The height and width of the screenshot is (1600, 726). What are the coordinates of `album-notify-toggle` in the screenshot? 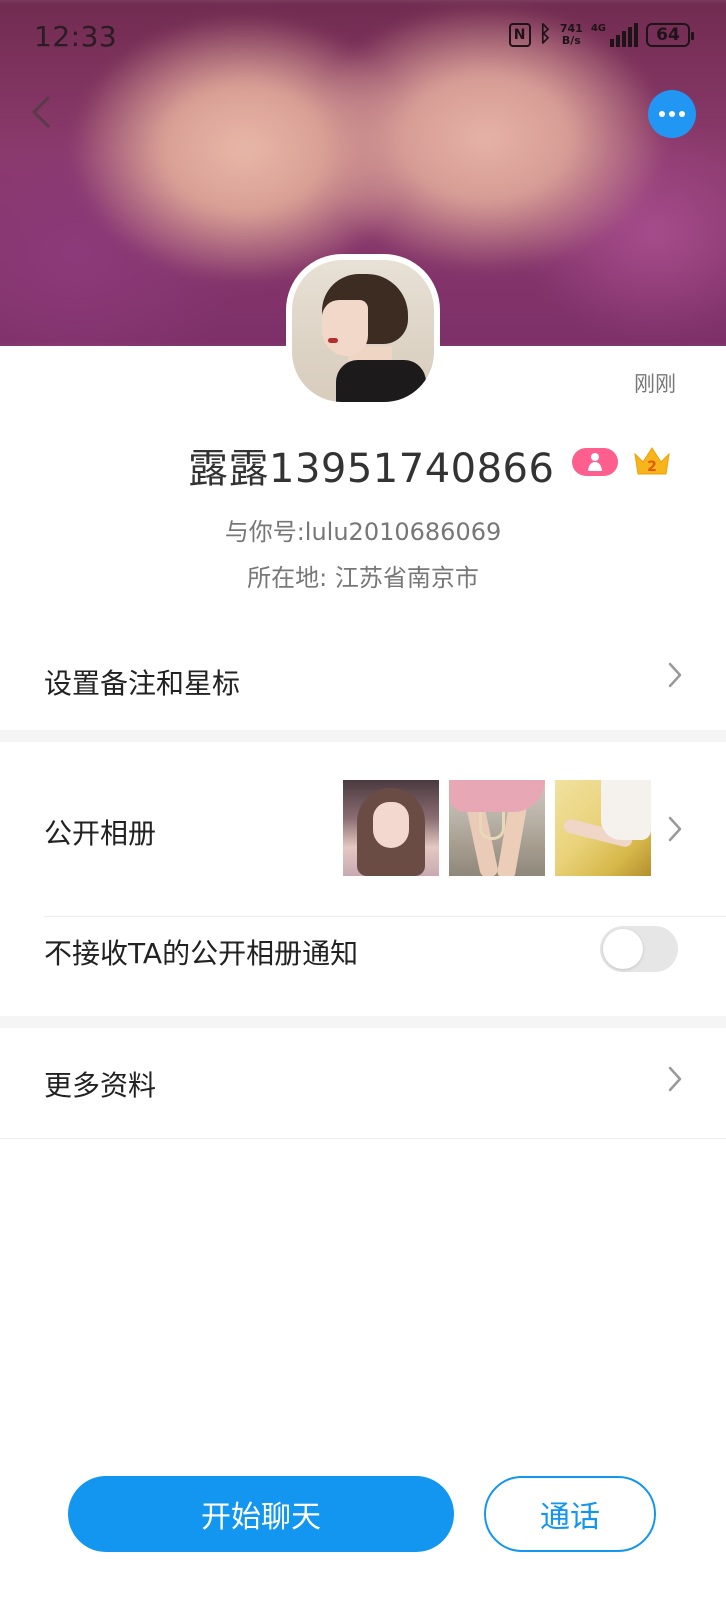 It's located at (639, 949).